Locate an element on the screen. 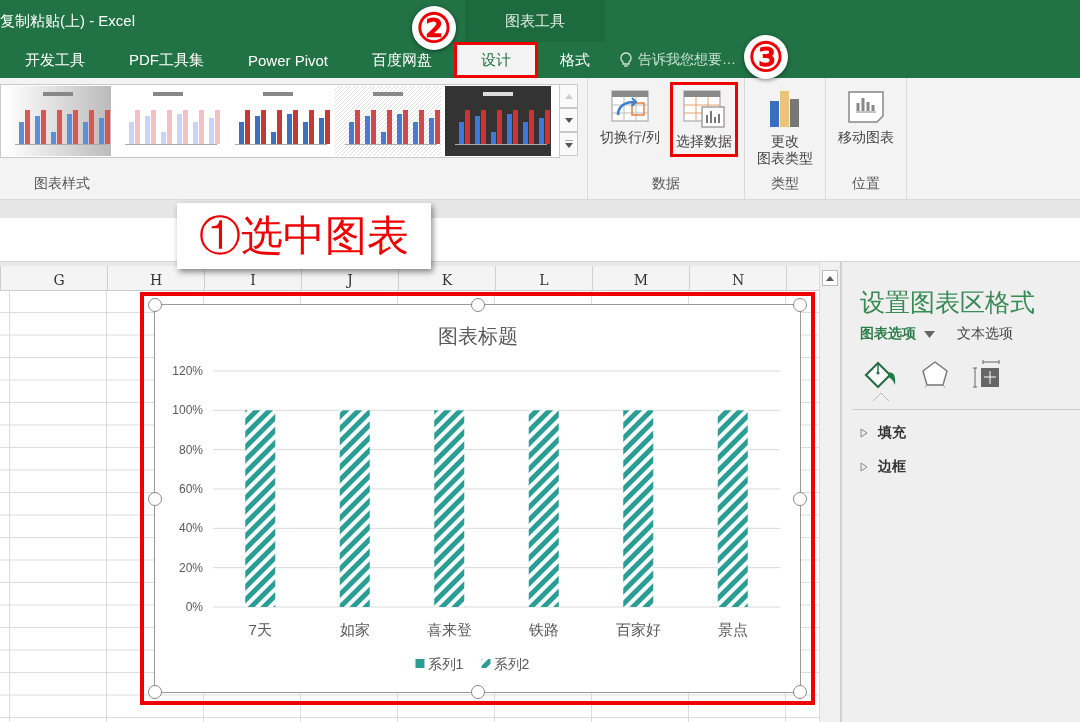  chart-title: 图表标题 is located at coordinates (477, 336).